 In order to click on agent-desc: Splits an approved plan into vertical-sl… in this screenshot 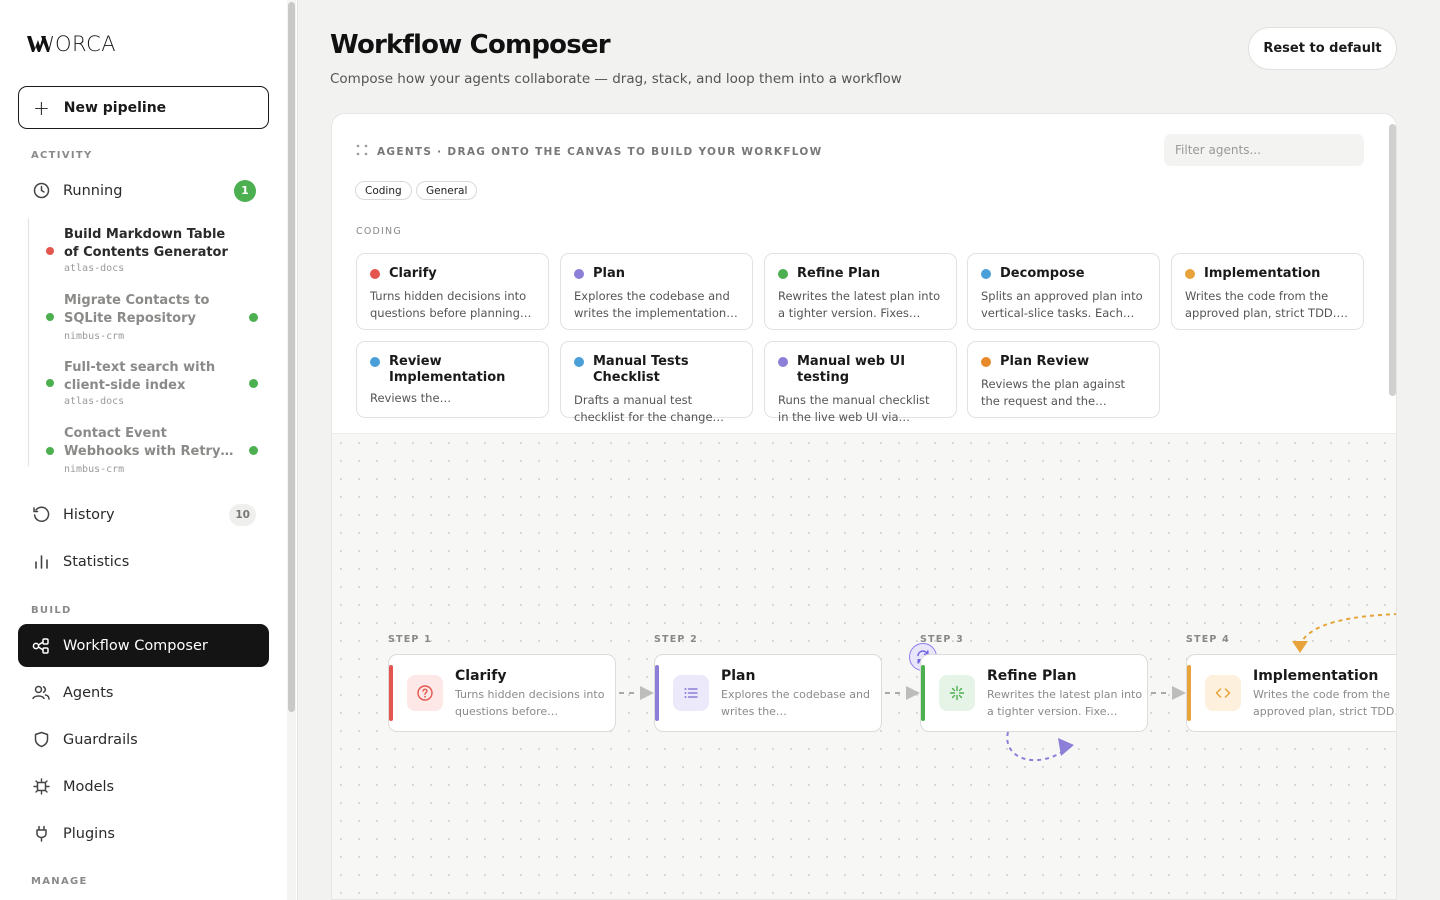, I will do `click(1062, 304)`.